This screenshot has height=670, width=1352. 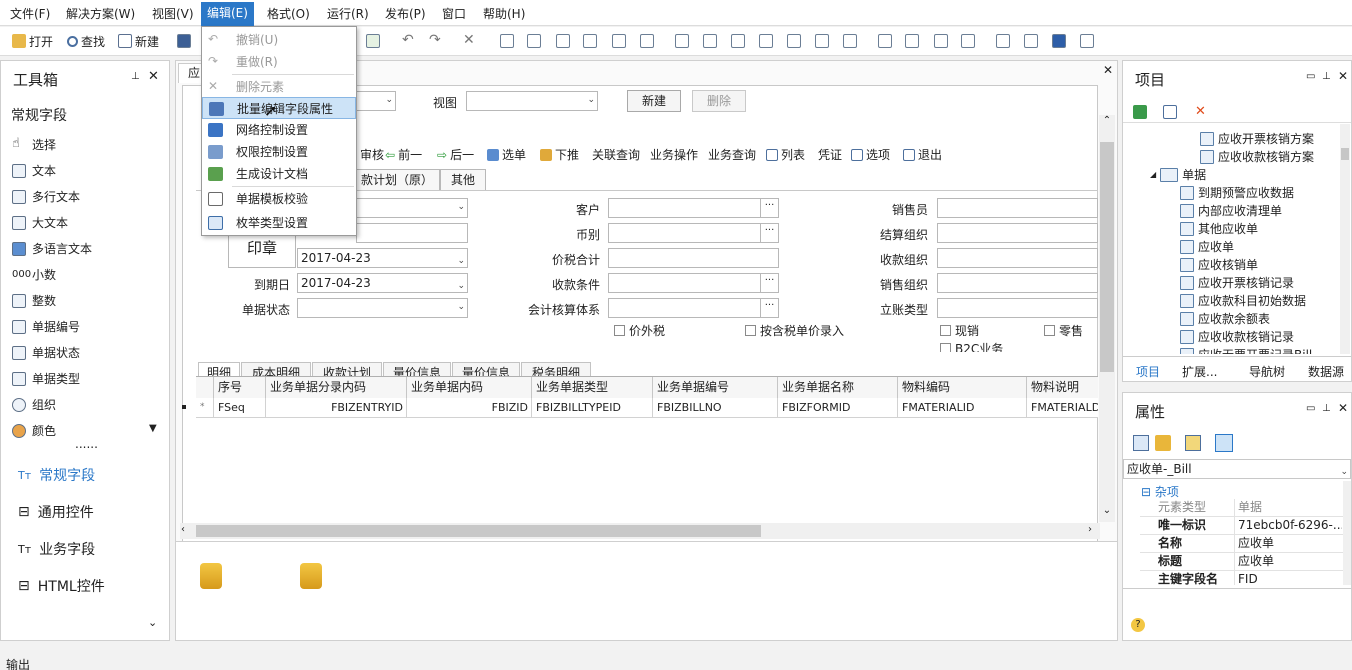 I want to click on menu-item-redo: ↷ 重做(R), so click(x=279, y=62).